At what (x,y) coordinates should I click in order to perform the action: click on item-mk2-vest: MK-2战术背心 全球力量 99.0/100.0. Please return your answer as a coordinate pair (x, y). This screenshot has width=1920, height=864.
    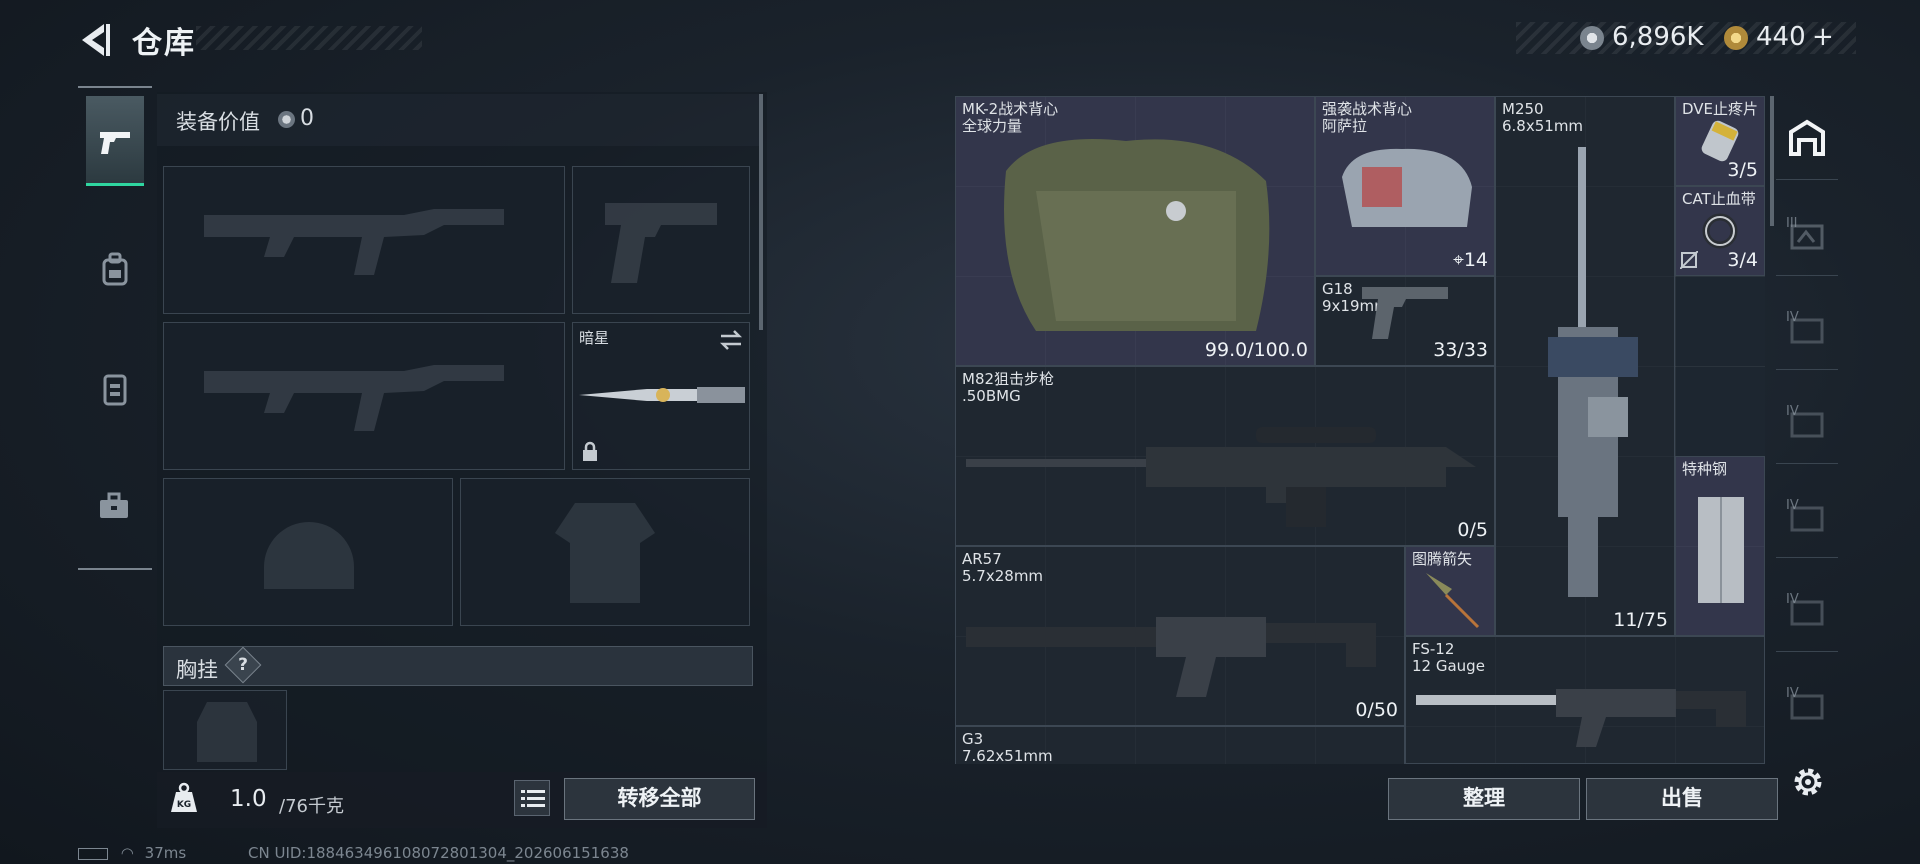
    Looking at the image, I should click on (1135, 231).